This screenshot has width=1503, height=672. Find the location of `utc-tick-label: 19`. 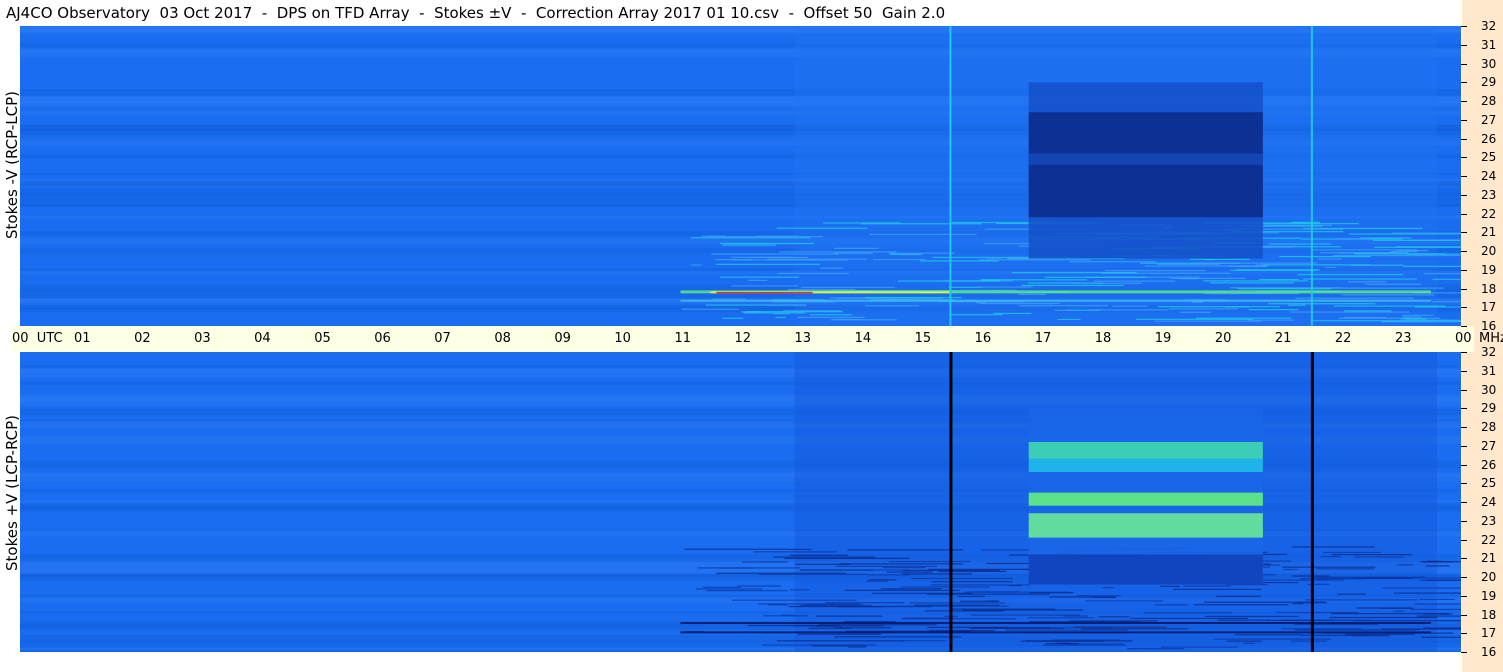

utc-tick-label: 19 is located at coordinates (1163, 338).